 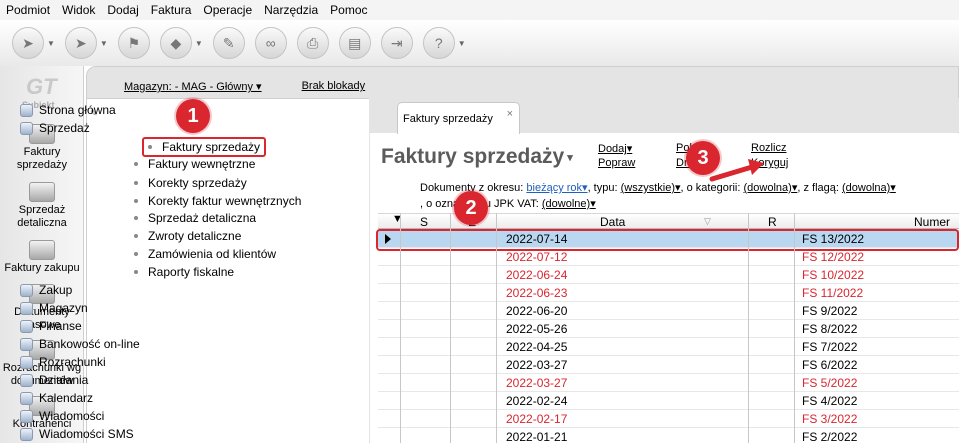 I want to click on forward-icon: ➤, so click(x=80, y=43).